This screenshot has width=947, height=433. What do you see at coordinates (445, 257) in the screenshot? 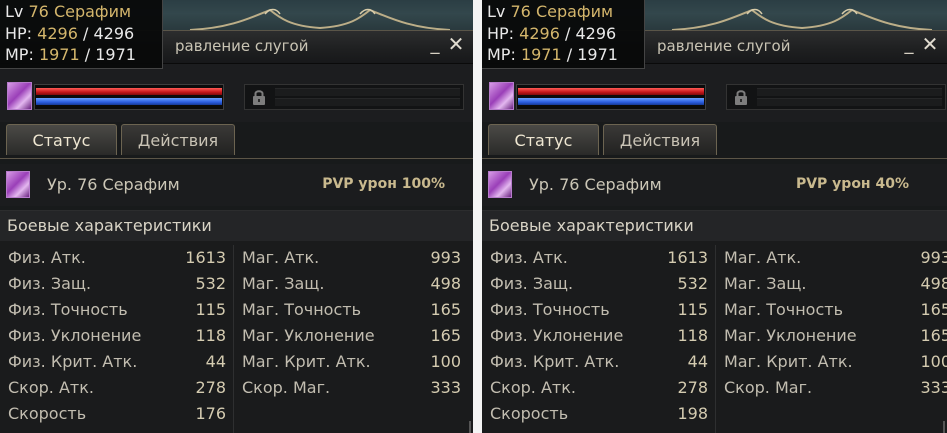
I see `stat-value: 993` at bounding box center [445, 257].